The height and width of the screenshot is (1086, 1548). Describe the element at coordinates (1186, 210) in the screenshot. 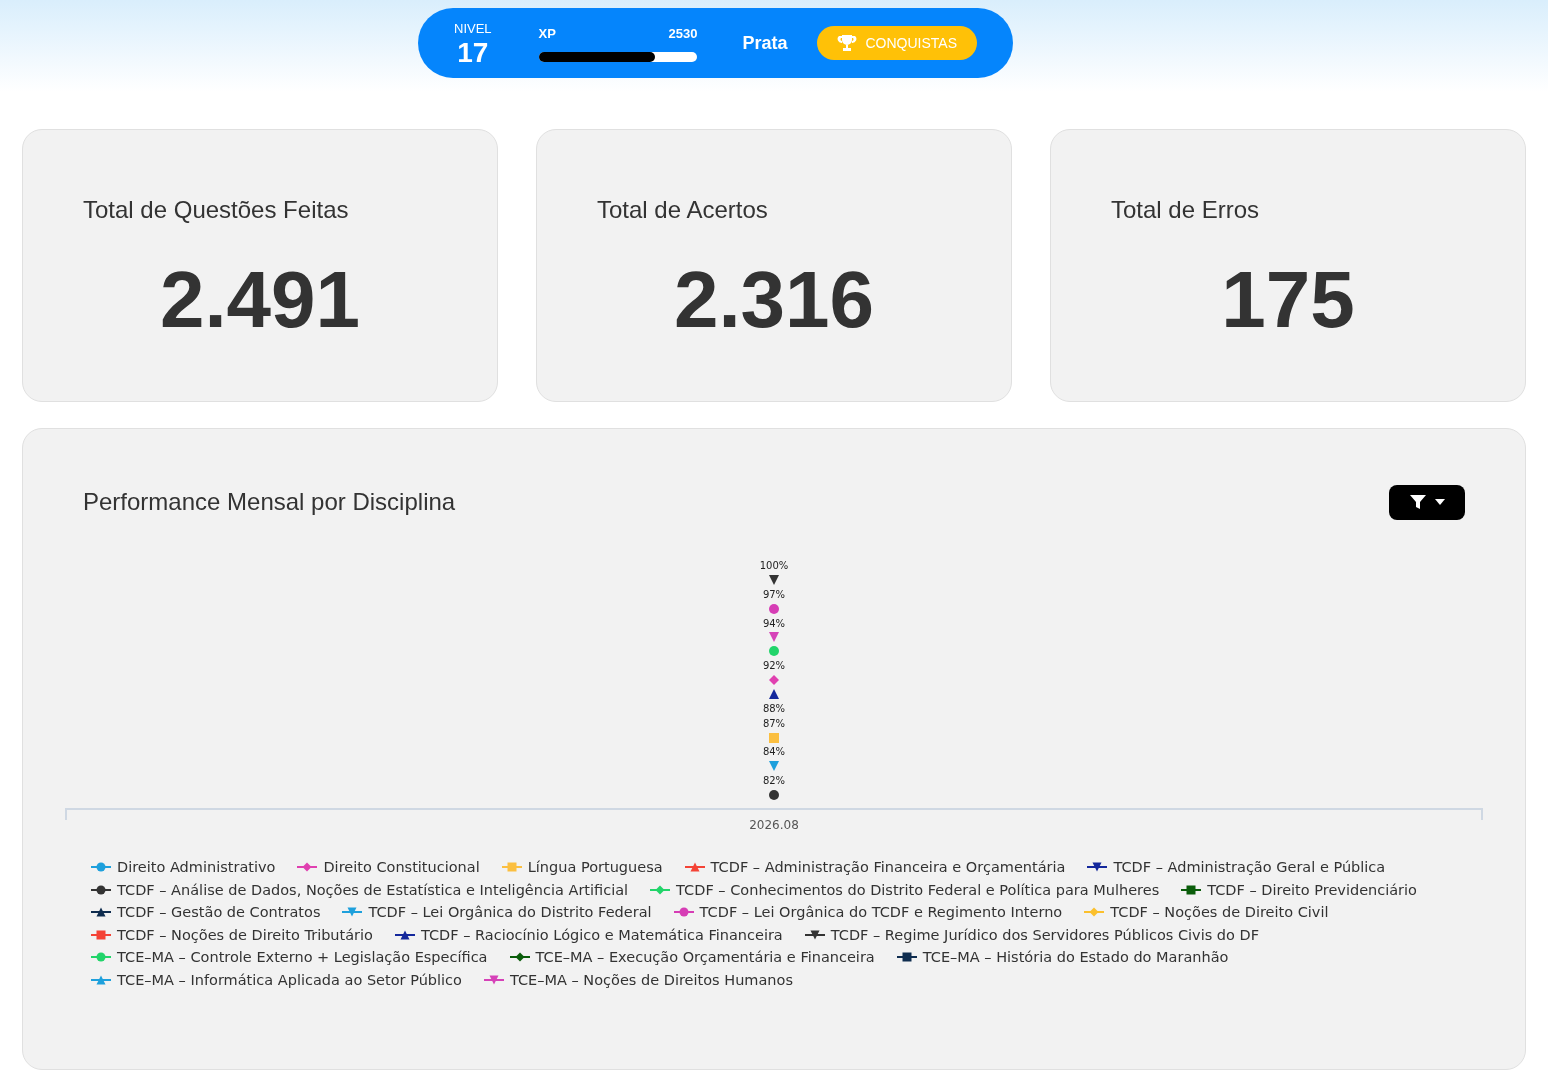

I see `stat-title: Total de Erros` at that location.